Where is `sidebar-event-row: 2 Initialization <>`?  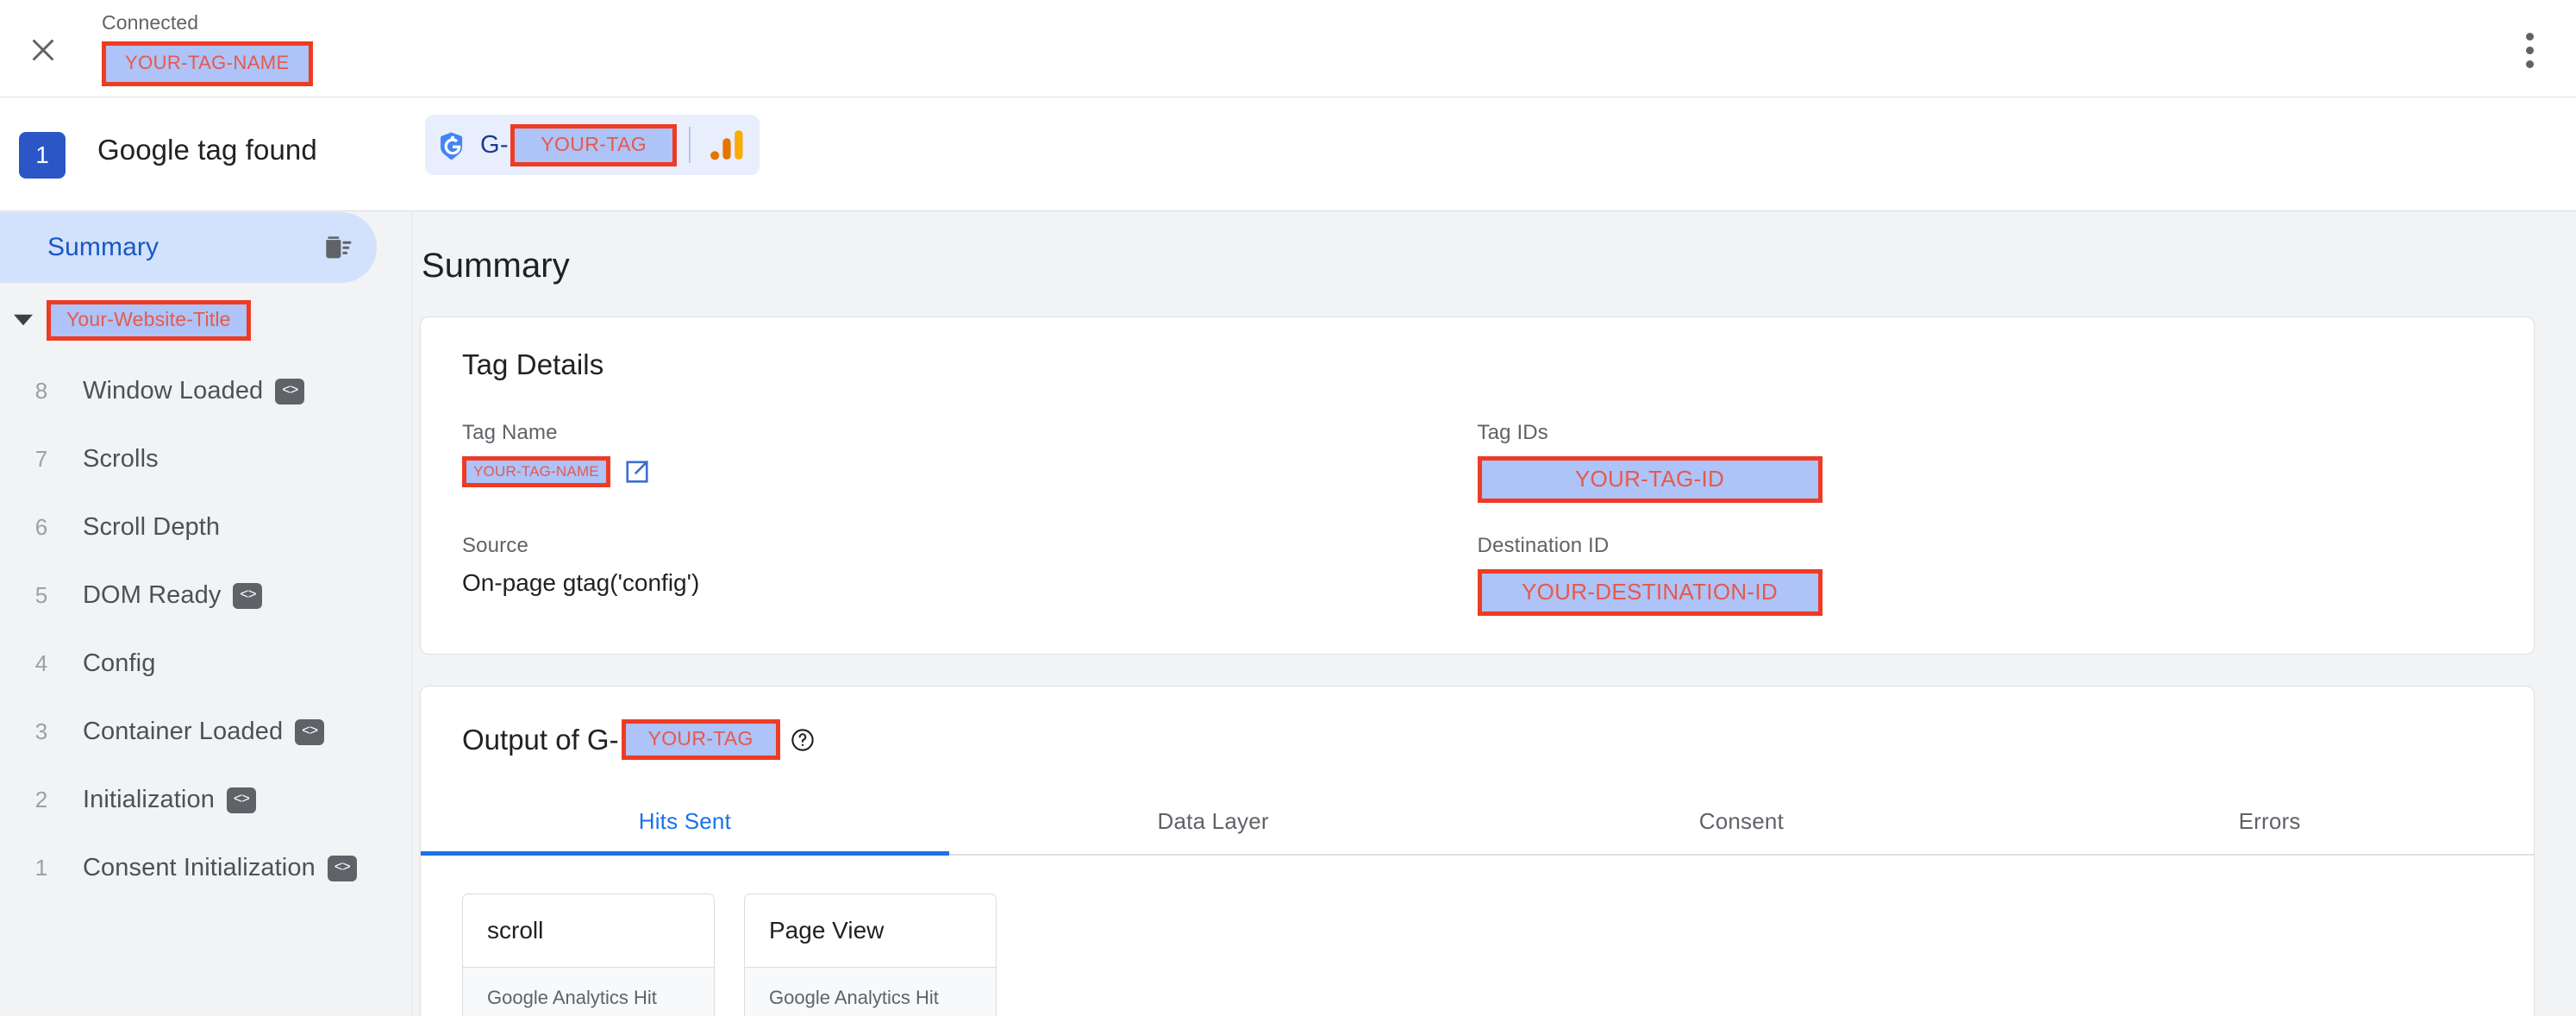
sidebar-event-row: 2 Initialization <> is located at coordinates (205, 800).